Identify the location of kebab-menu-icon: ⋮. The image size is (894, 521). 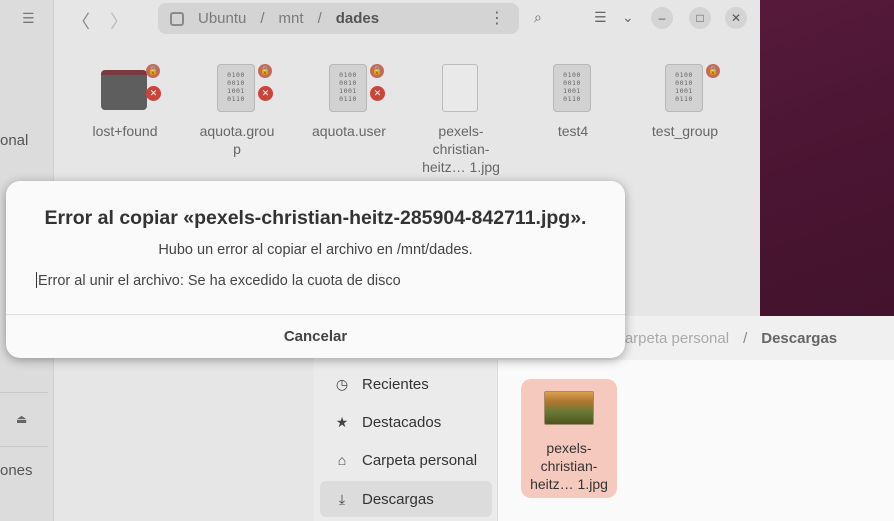
(497, 18).